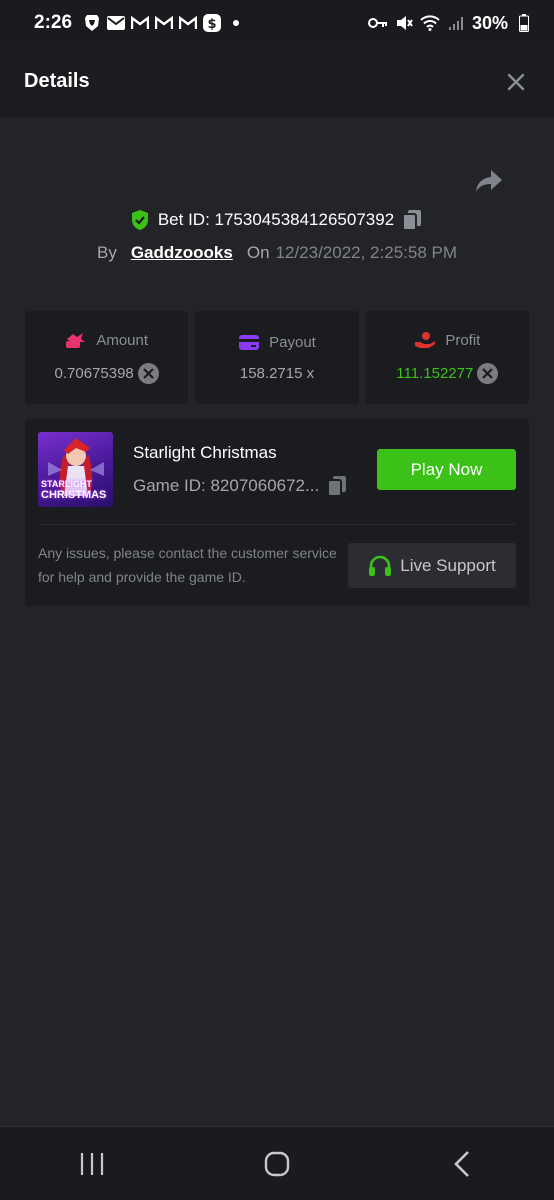  I want to click on mail-icon, so click(116, 23).